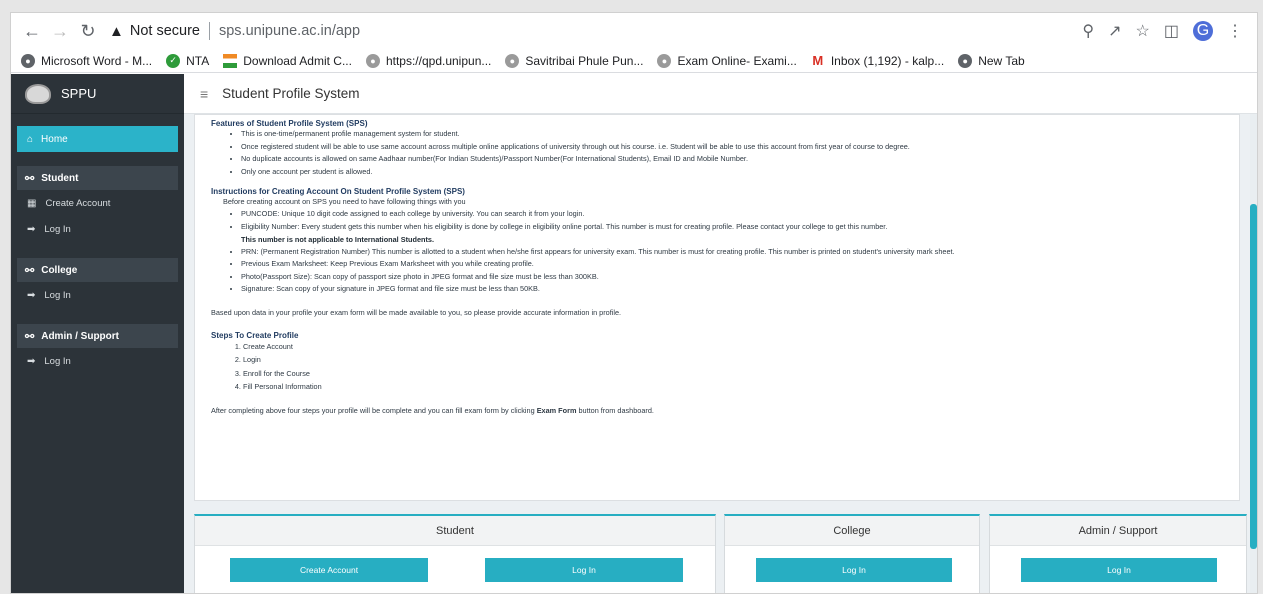 The width and height of the screenshot is (1263, 594). What do you see at coordinates (1253, 376) in the screenshot?
I see `scrollbar-thumb` at bounding box center [1253, 376].